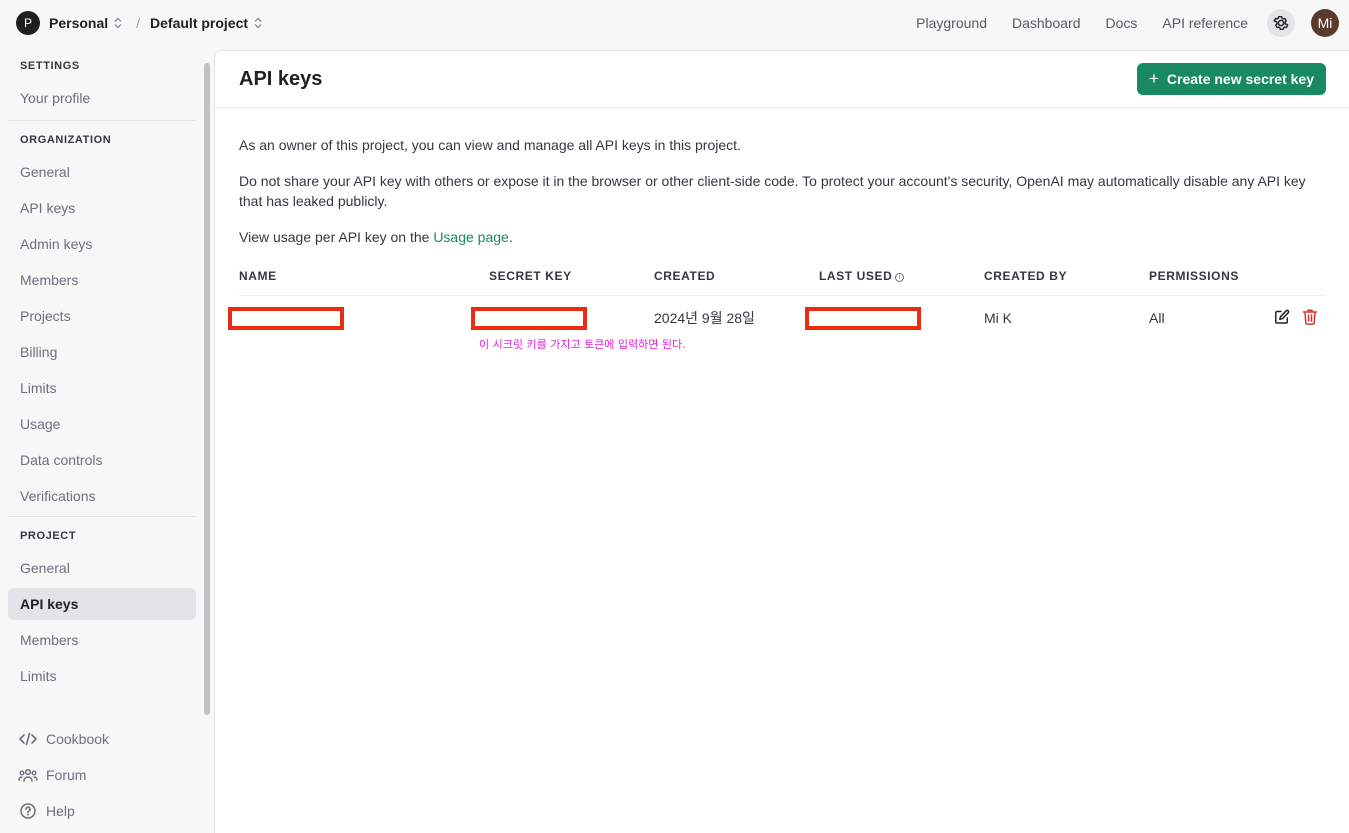  What do you see at coordinates (336, 237) in the screenshot?
I see `usage-hint-text: View usage per API key on the` at bounding box center [336, 237].